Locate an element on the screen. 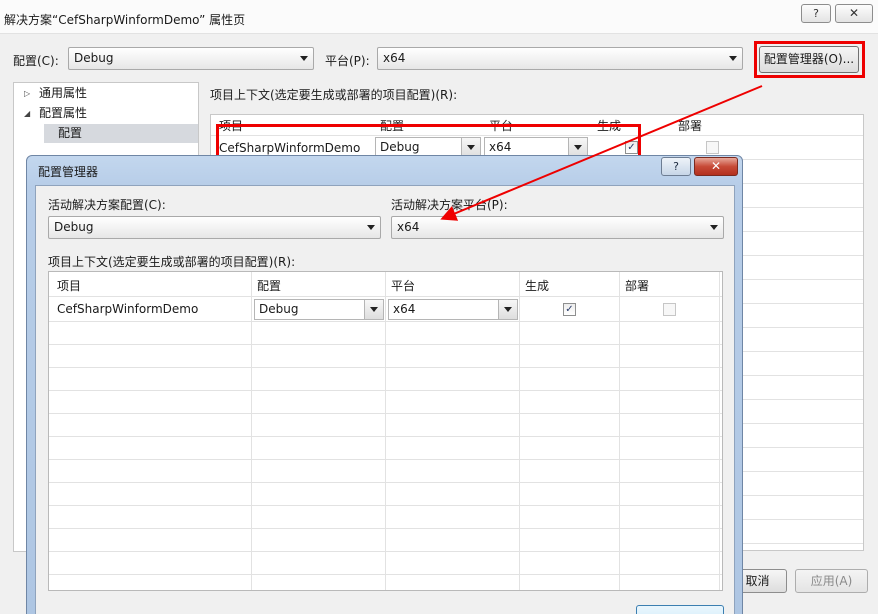 Image resolution: width=878 pixels, height=614 pixels. tree-item-label: 通用属性 is located at coordinates (63, 93).